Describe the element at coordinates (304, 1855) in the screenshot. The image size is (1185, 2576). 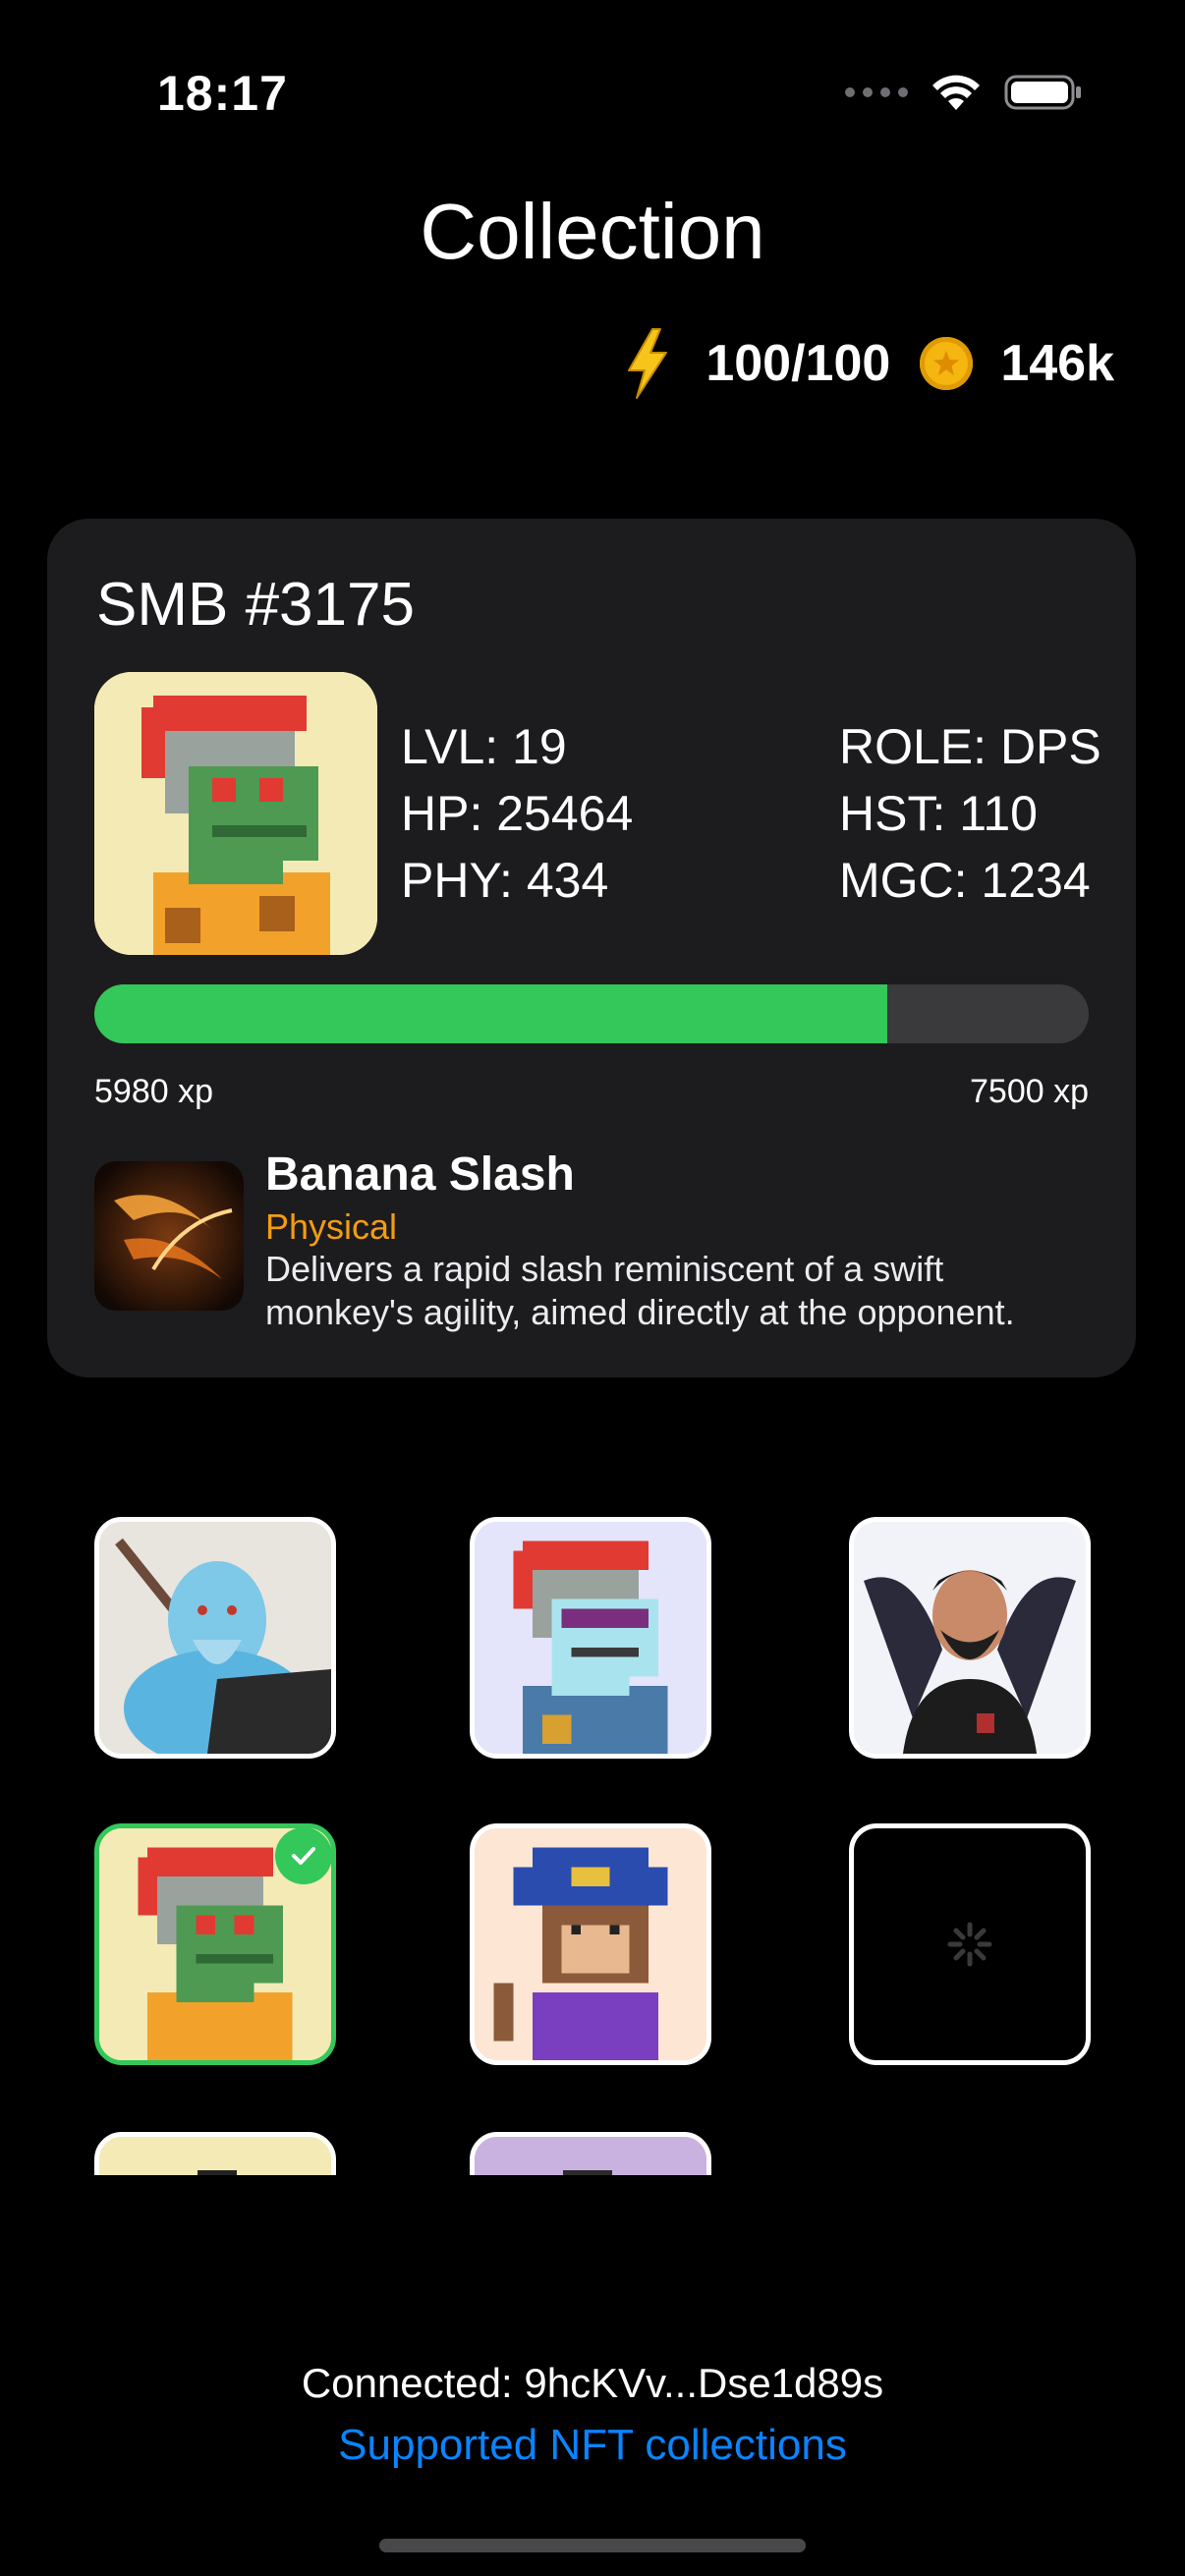
I see `selected-check-icon` at that location.